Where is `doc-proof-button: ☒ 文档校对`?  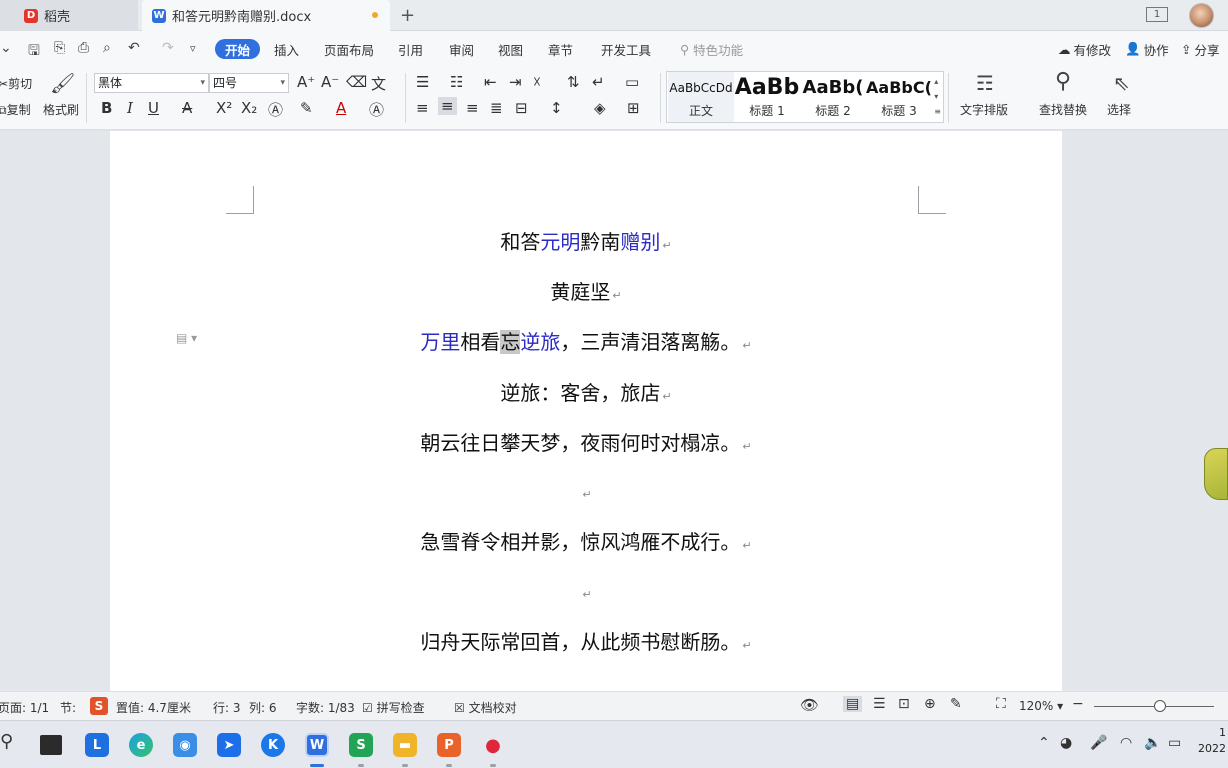 doc-proof-button: ☒ 文档校对 is located at coordinates (485, 707).